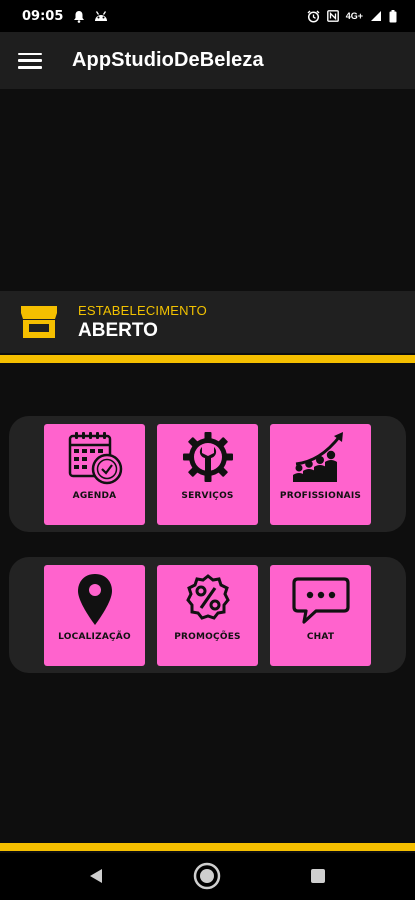 This screenshot has height=900, width=415. What do you see at coordinates (207, 637) in the screenshot?
I see `tile-promocoes-label: PROMOÇÕES` at bounding box center [207, 637].